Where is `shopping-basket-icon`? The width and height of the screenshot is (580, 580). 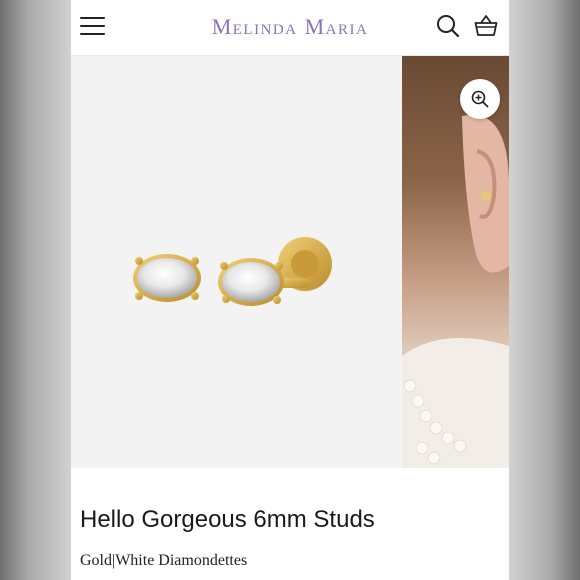 shopping-basket-icon is located at coordinates (486, 25).